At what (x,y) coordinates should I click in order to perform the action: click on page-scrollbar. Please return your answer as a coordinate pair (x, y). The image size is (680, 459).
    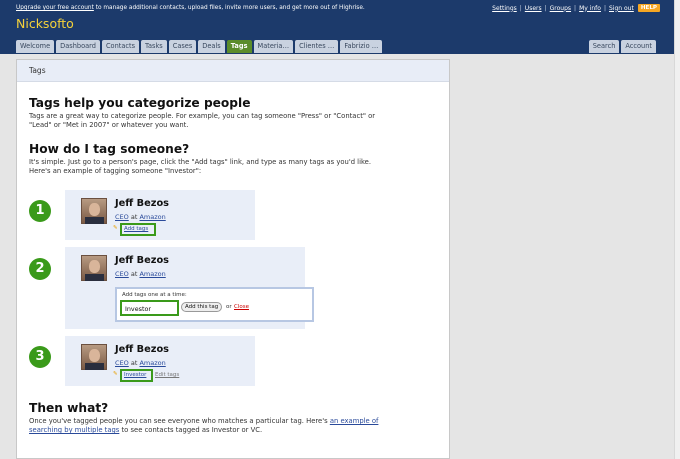
    Looking at the image, I should click on (677, 229).